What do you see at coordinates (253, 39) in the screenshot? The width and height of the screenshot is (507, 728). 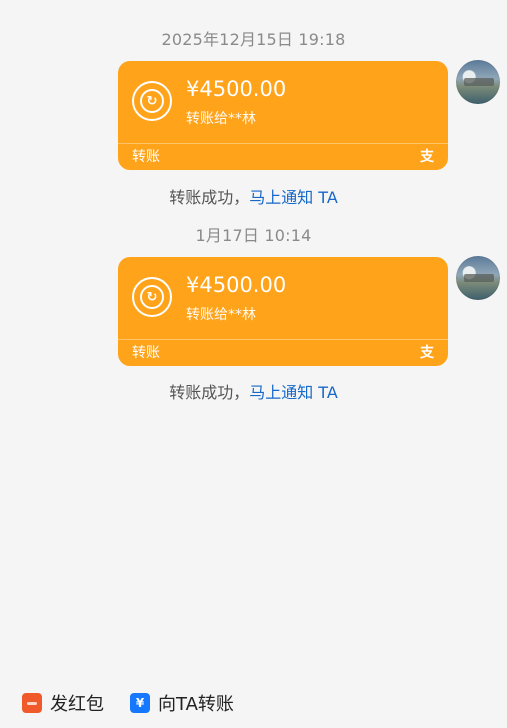 I see `timestamp: 2025年12月15日 19:18` at bounding box center [253, 39].